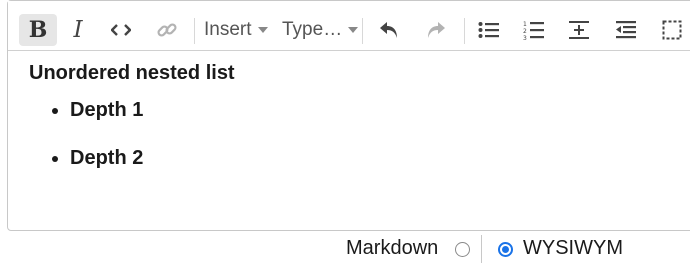  What do you see at coordinates (132, 73) in the screenshot?
I see `content-heading: Unordered nested list` at bounding box center [132, 73].